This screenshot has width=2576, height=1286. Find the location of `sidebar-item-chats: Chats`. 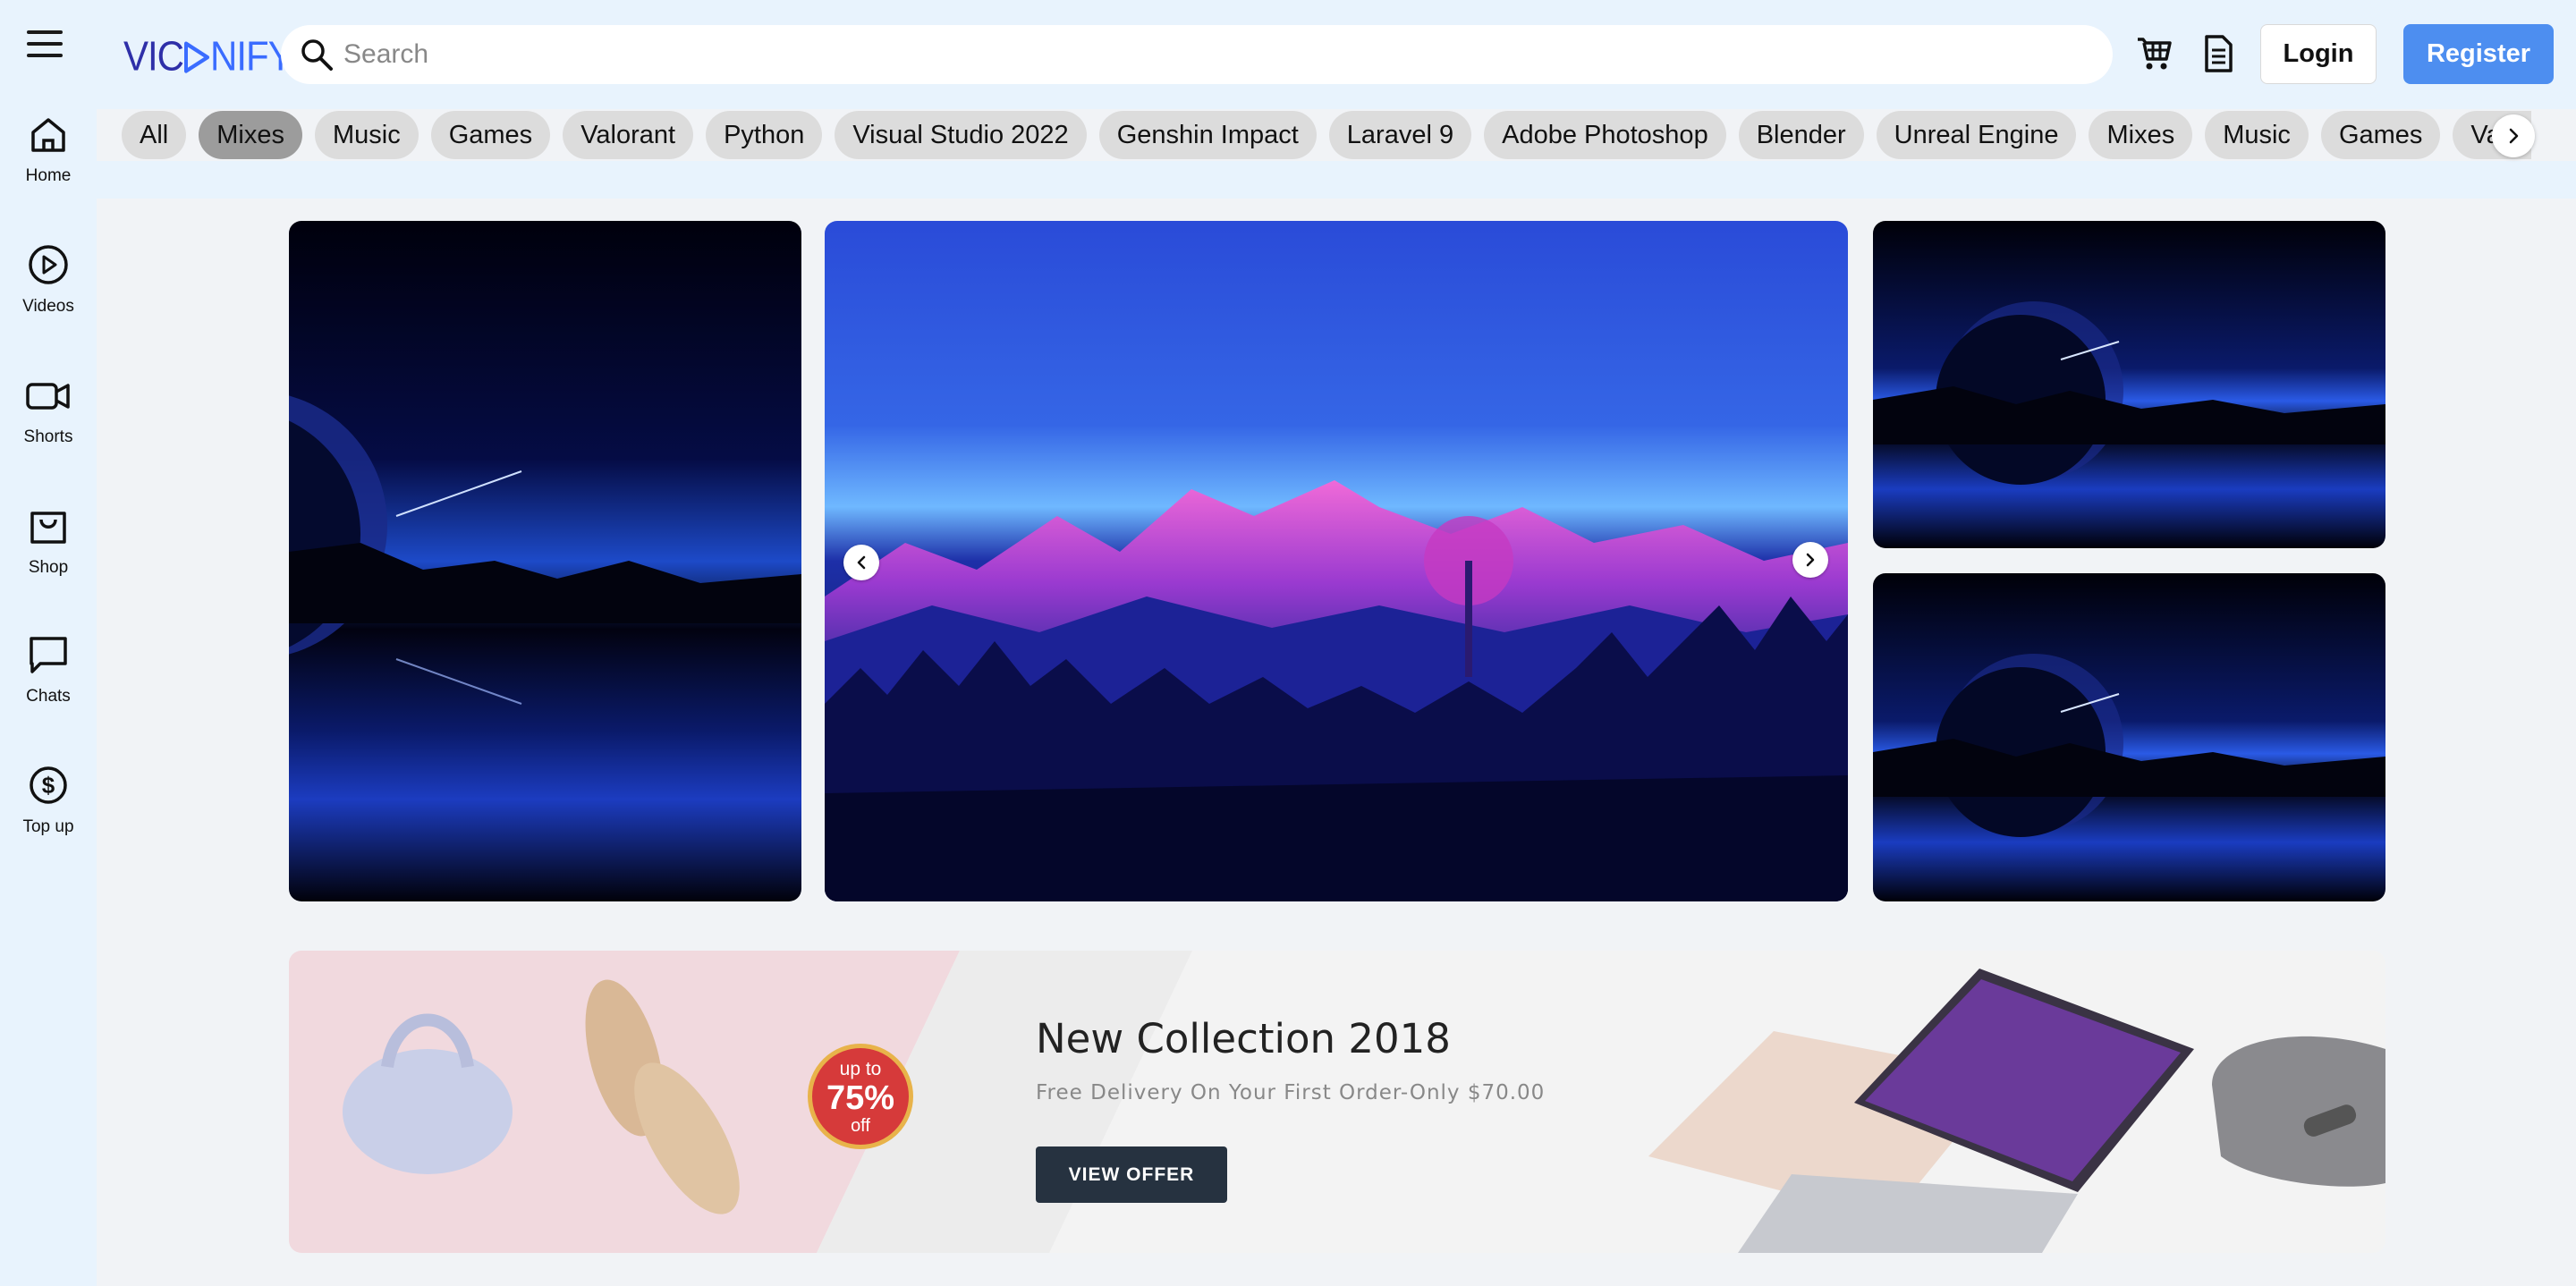

sidebar-item-chats: Chats is located at coordinates (48, 669).